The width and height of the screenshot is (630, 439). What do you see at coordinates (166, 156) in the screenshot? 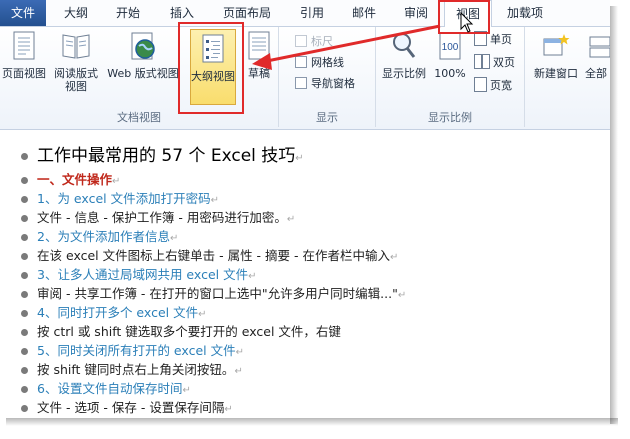
I see `document-title: 工作中最常用的 57 个 Excel 技巧` at bounding box center [166, 156].